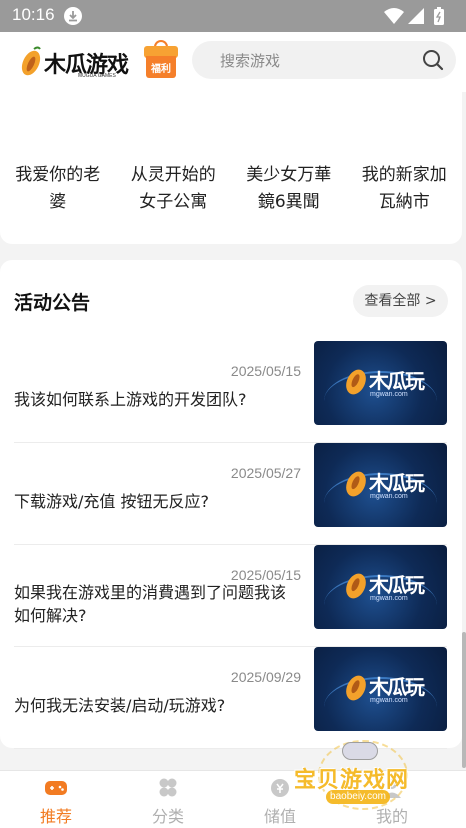 Image resolution: width=466 pixels, height=828 pixels. I want to click on announcement-title: 我该如何联系上游戏的开发团队?, so click(130, 399).